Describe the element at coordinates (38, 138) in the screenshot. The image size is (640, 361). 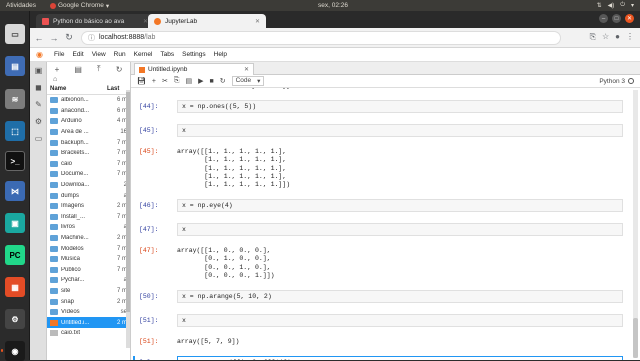
I see `tabs-icon: ▭` at that location.